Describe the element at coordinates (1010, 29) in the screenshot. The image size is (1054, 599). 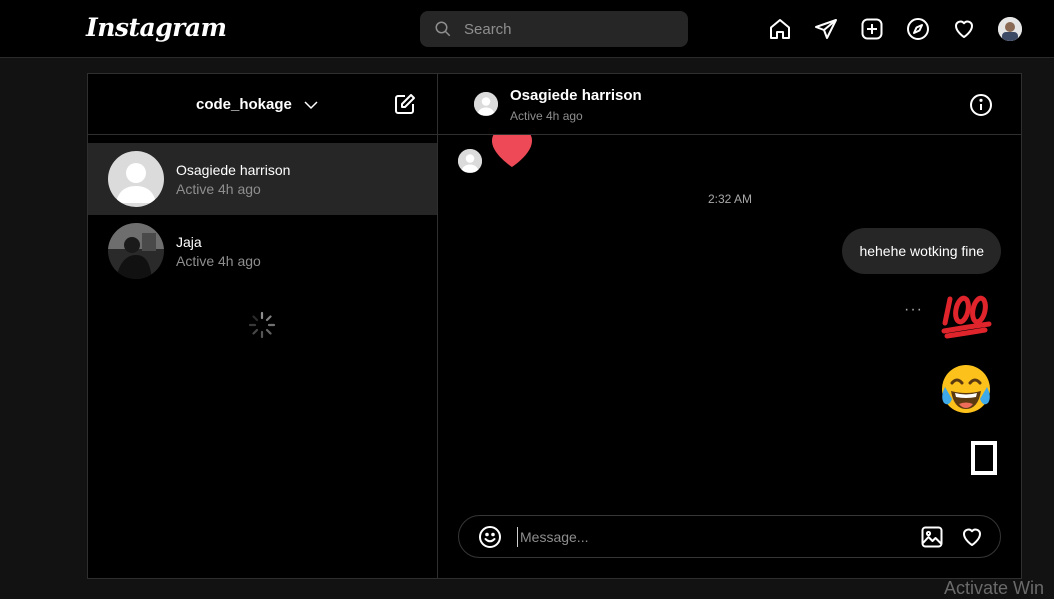
I see `profile-avatar` at that location.